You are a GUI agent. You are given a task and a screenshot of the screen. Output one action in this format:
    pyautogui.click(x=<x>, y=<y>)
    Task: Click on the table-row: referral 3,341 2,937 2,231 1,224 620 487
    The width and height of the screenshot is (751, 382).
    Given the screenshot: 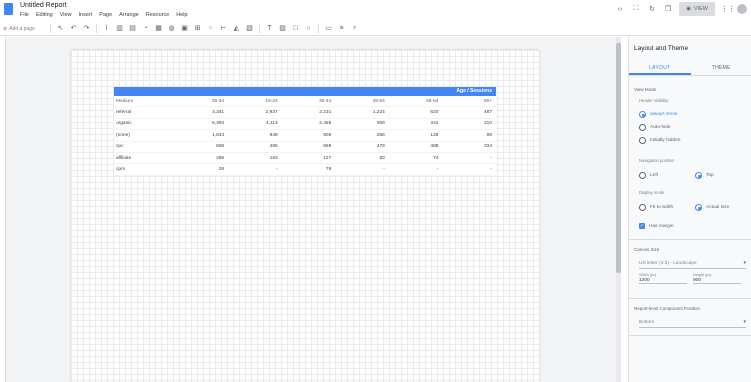 What is the action you would take?
    pyautogui.click(x=305, y=113)
    